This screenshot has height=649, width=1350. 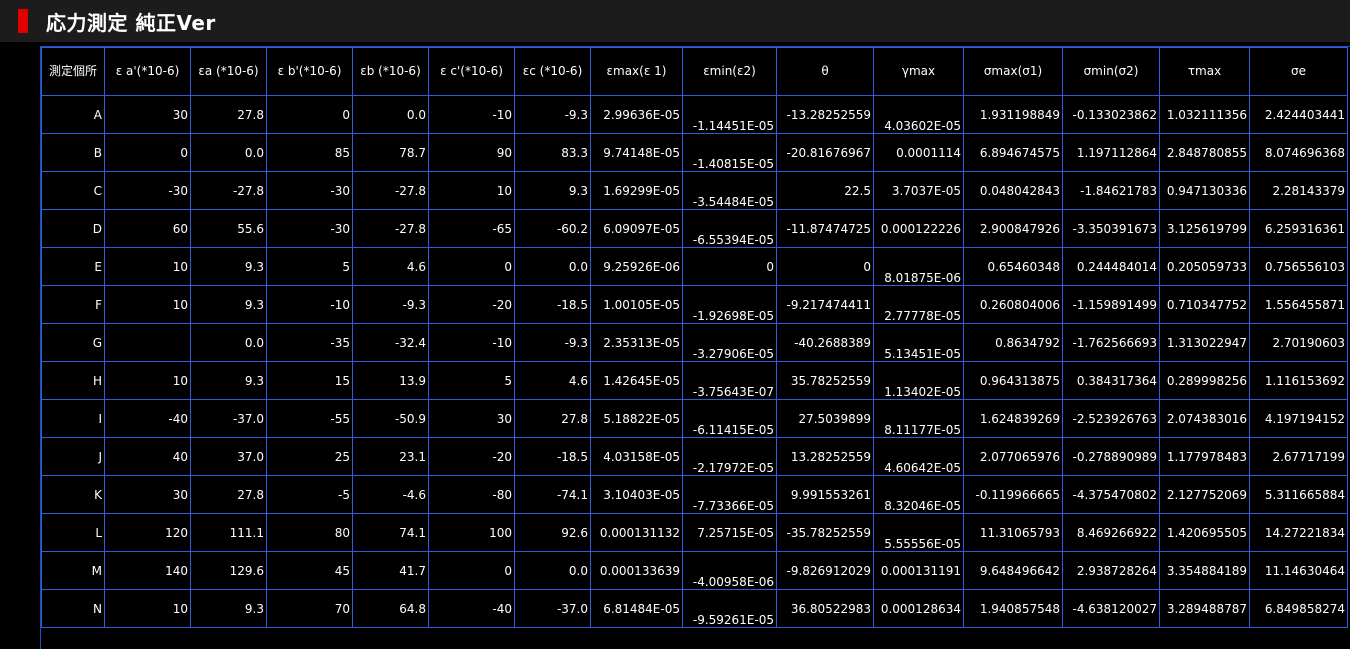 I want to click on cell-gamma-max: 4.60642E-05, so click(x=918, y=456).